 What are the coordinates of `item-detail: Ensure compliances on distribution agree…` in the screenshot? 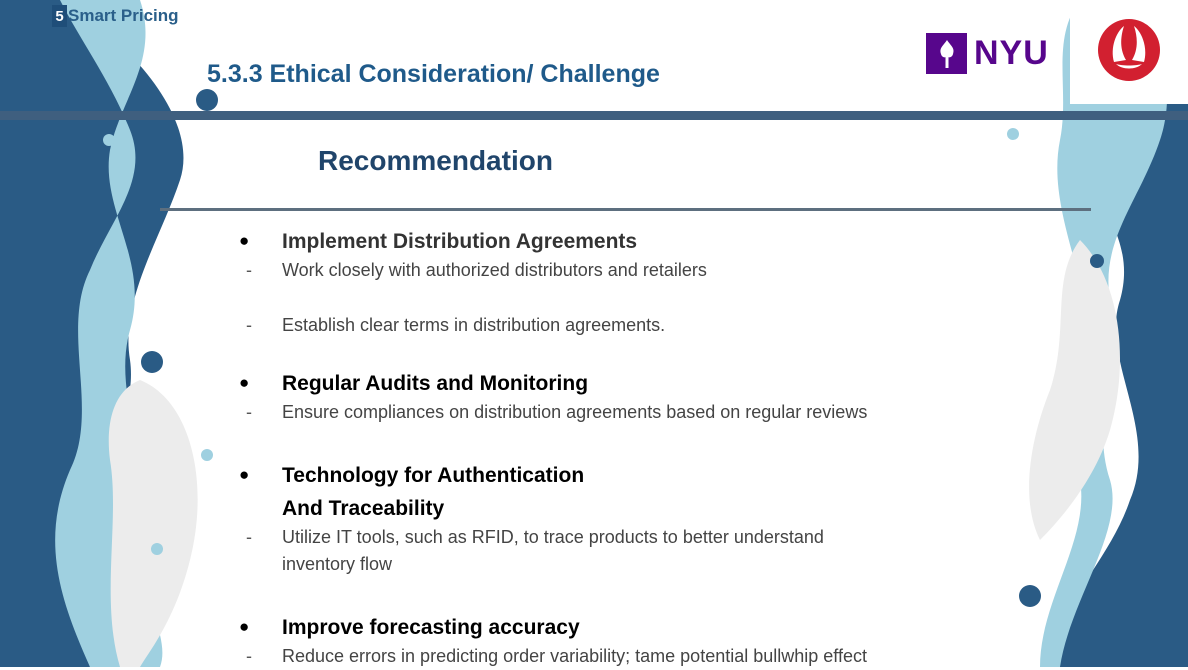 It's located at (575, 412).